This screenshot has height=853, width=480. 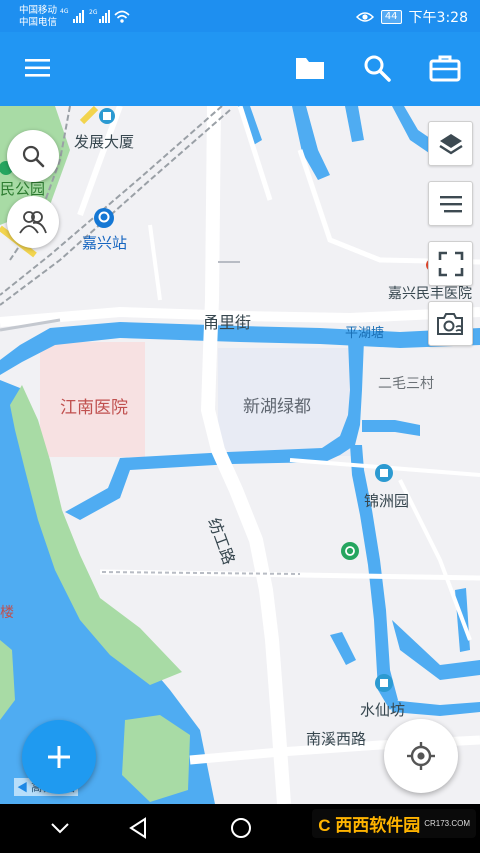 I want to click on map-label-jiaxing-station: 嘉兴站, so click(x=105, y=243).